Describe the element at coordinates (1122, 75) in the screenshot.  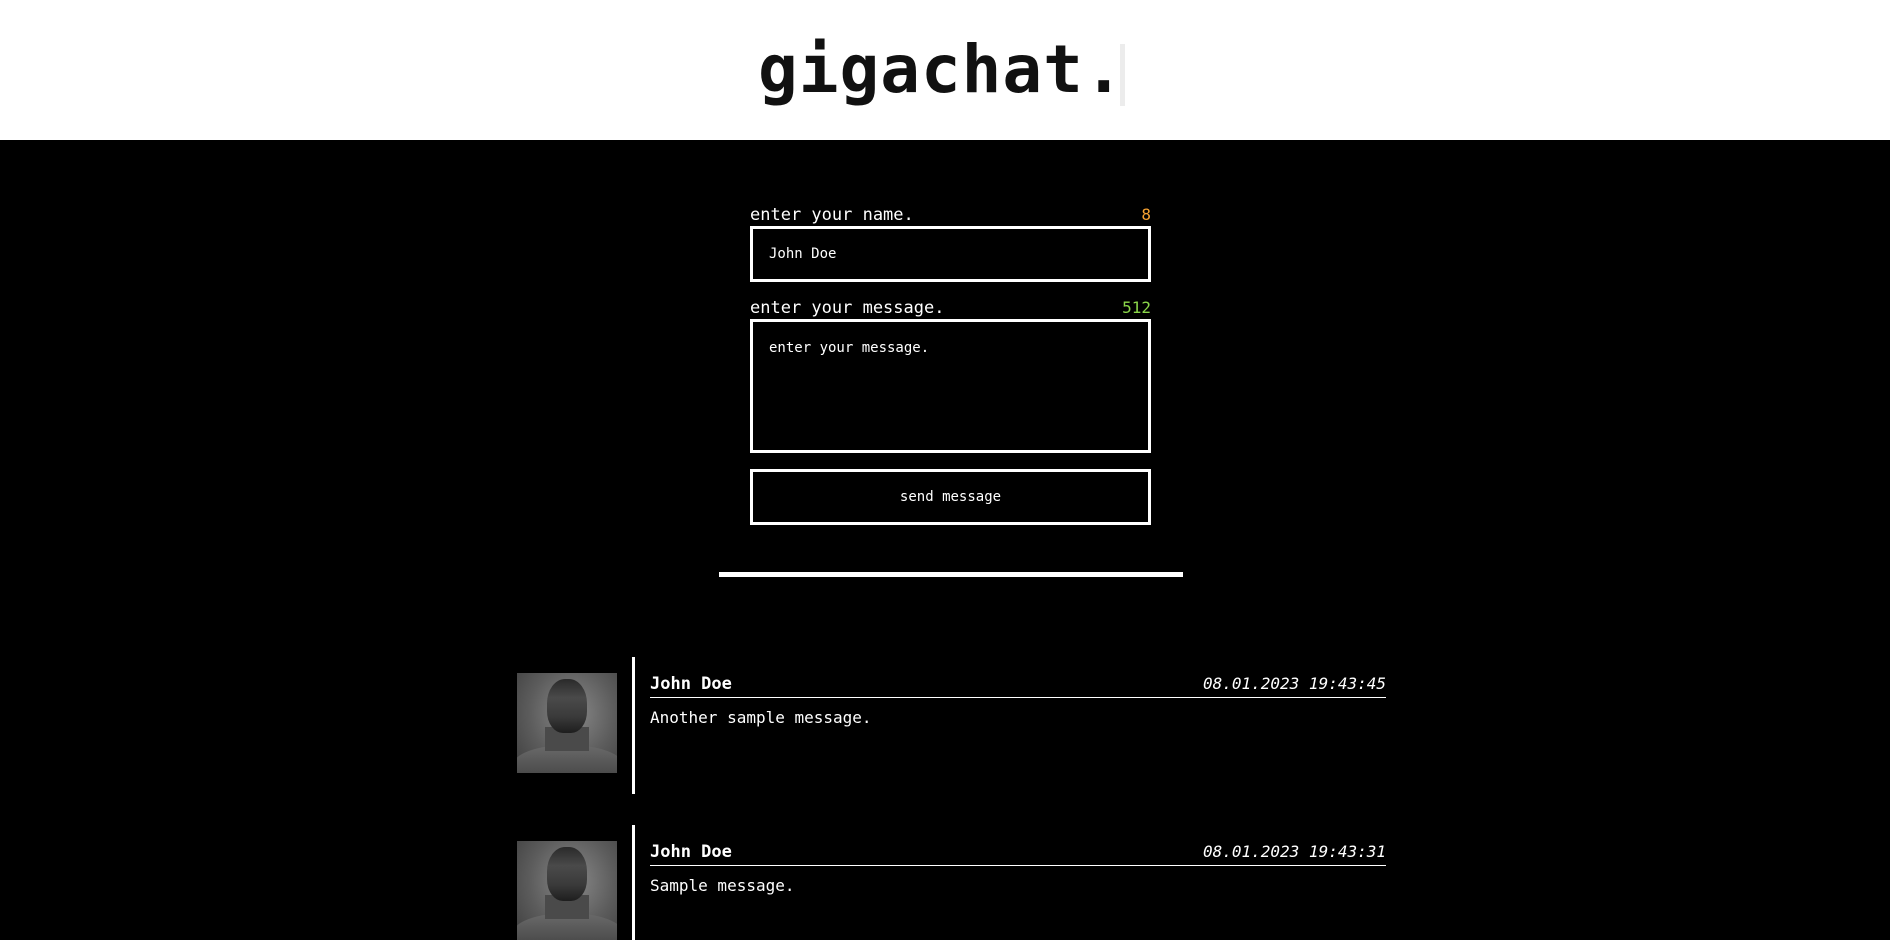
I see `logo-cursor` at that location.